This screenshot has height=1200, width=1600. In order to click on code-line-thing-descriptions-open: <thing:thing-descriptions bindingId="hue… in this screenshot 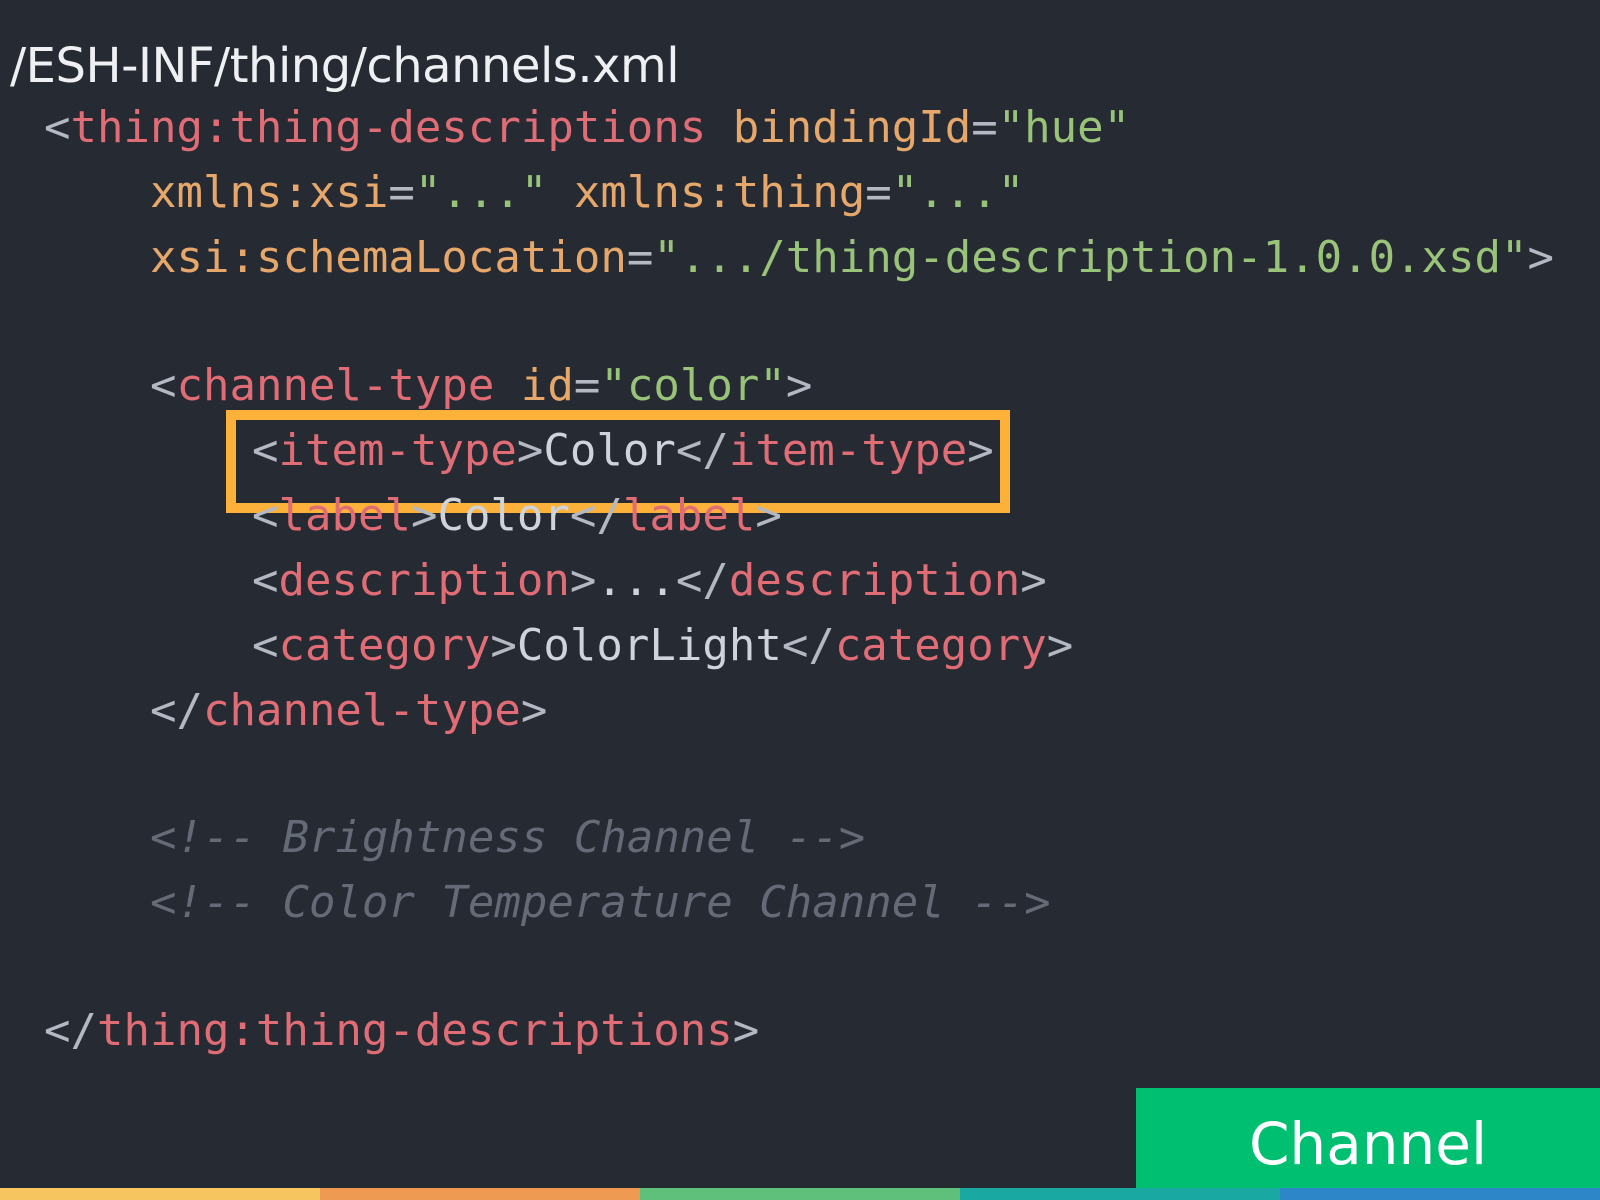, I will do `click(587, 128)`.